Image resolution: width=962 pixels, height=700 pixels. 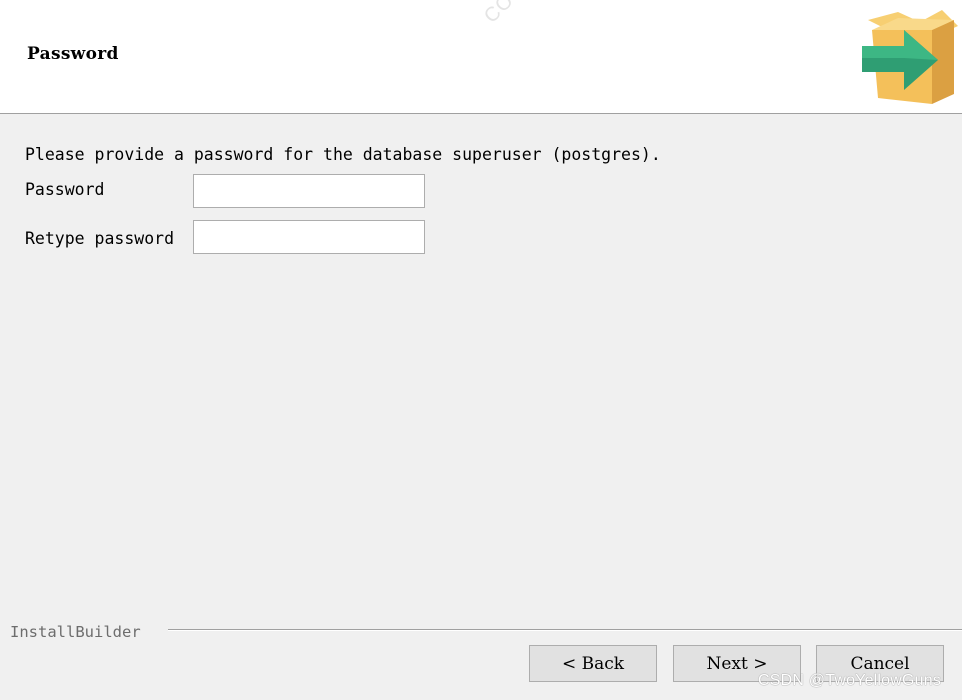 What do you see at coordinates (565, 630) in the screenshot?
I see `footer-divider` at bounding box center [565, 630].